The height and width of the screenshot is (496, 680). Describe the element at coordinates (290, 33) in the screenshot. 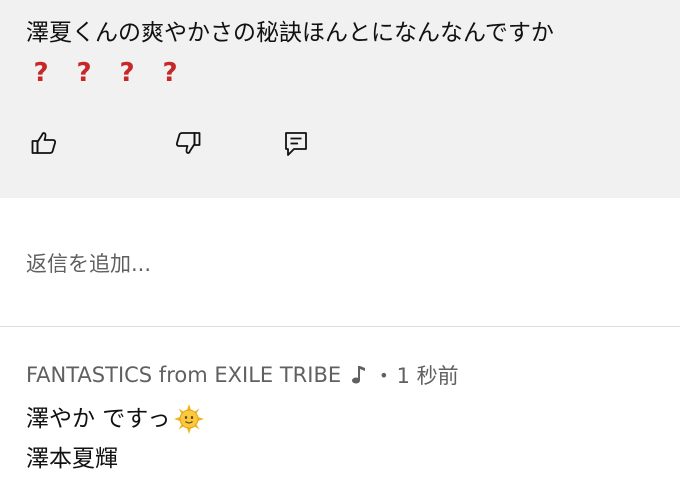

I see `comment-text: 澤夏くんの爽やかさの秘訣ほんとになんなんですか` at that location.